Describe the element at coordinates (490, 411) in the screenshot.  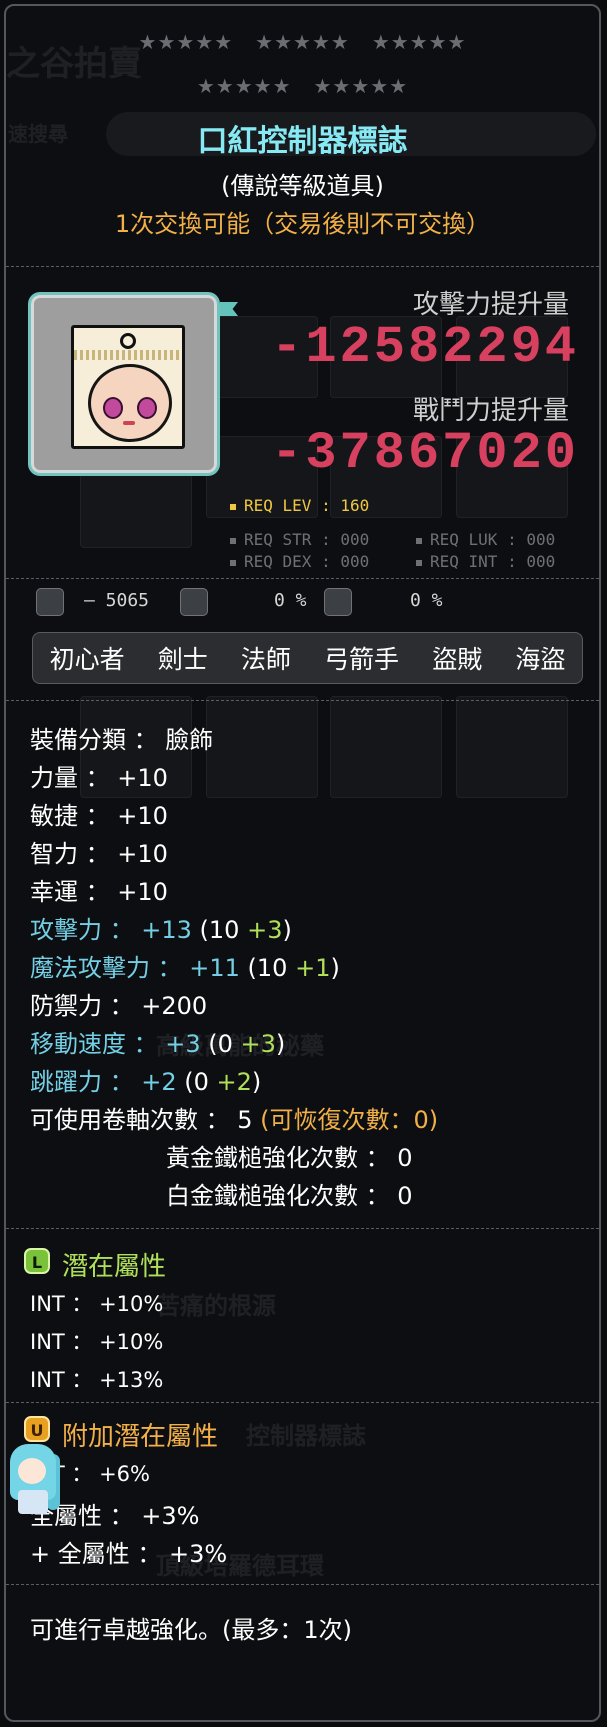
I see `combat-increase-label: 戰鬥力提升量` at that location.